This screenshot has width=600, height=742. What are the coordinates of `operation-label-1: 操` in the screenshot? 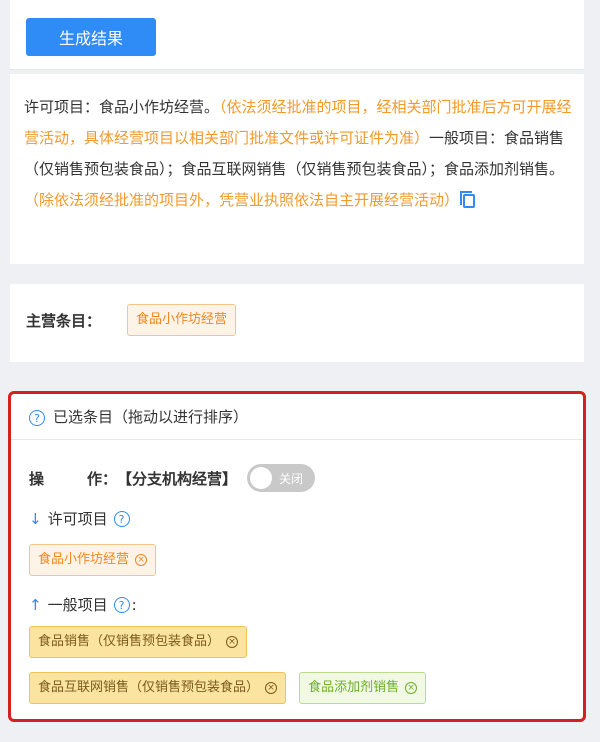 It's located at (37, 478).